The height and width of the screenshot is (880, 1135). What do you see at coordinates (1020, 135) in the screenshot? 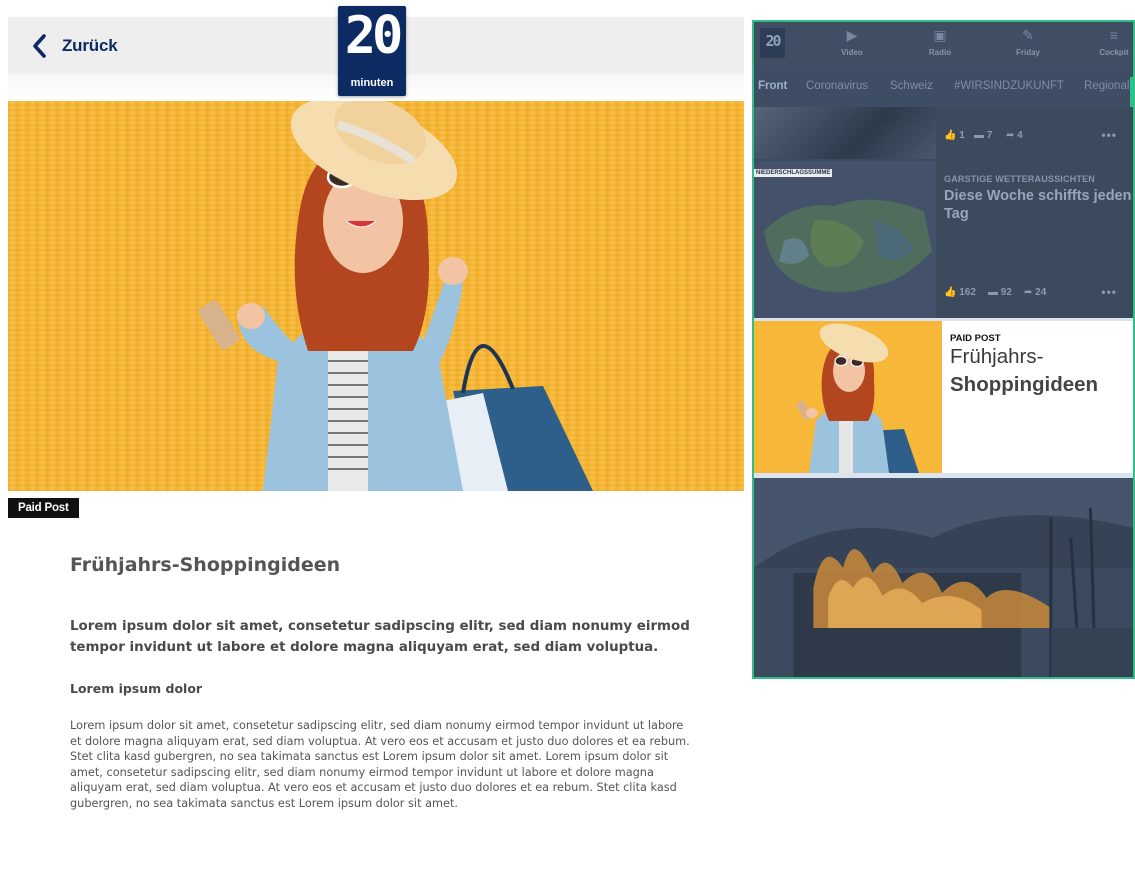
I see `share-count-value: 4` at bounding box center [1020, 135].